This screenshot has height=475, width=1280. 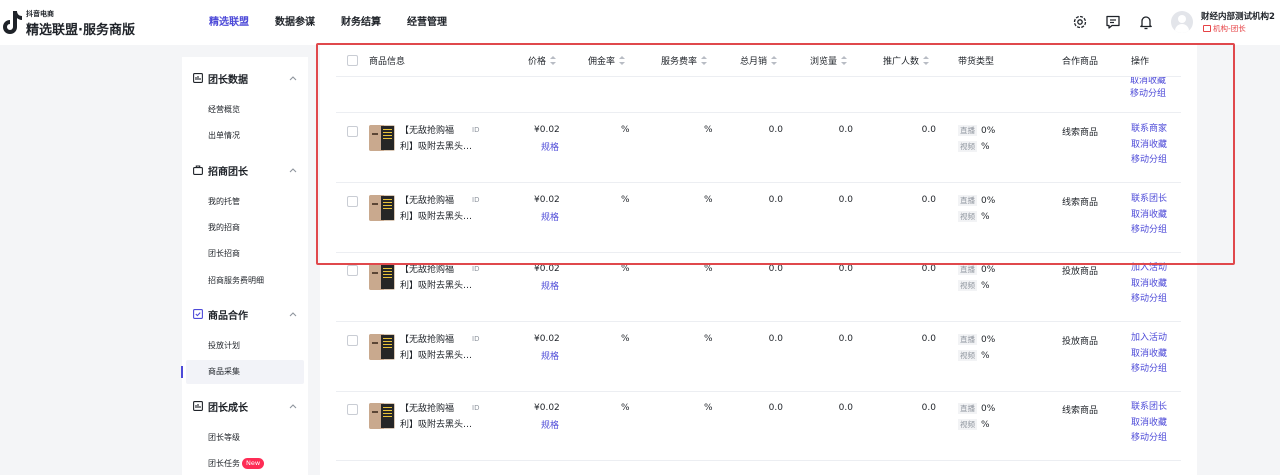 I want to click on user-name: 财经内部测试机构2, so click(x=1238, y=16).